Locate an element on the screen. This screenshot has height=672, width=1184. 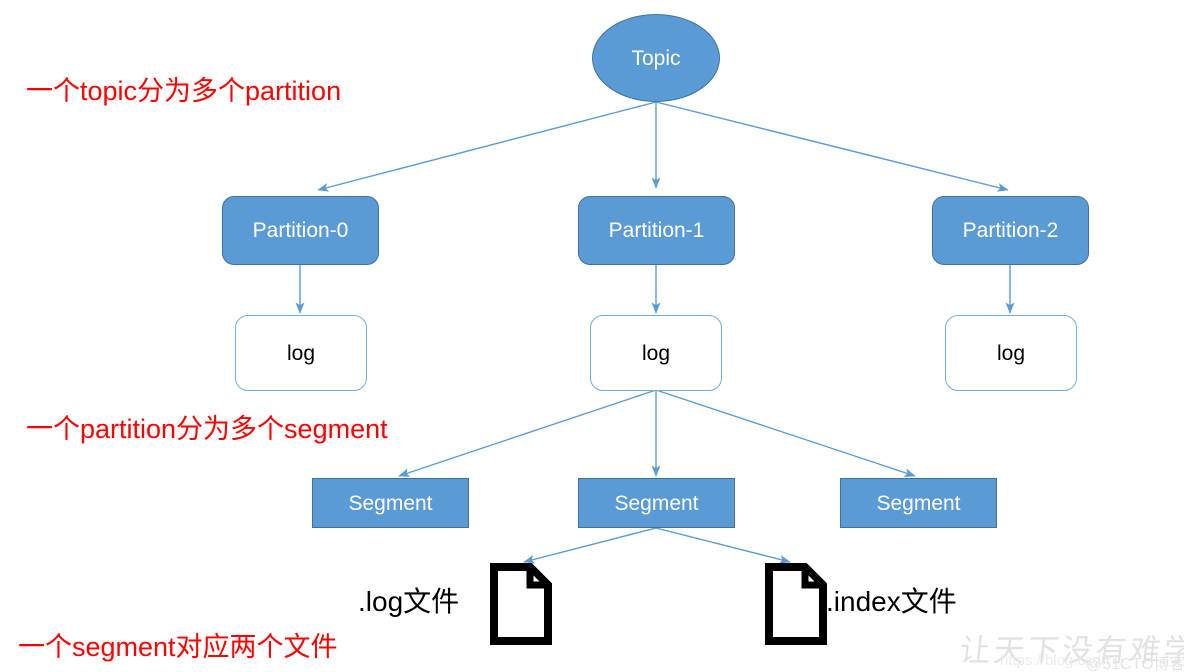
partition-node-0-label: Partition-0 is located at coordinates (300, 230).